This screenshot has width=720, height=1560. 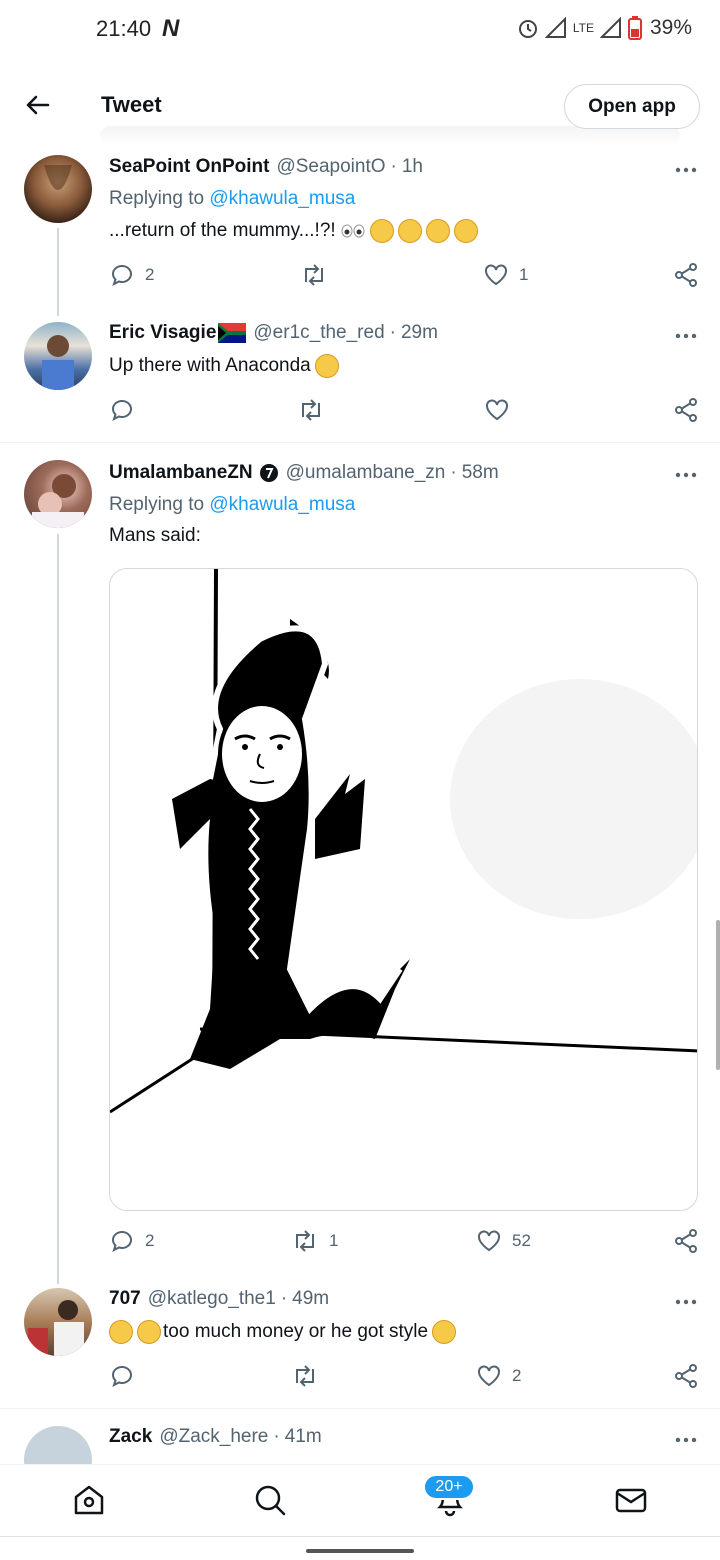 What do you see at coordinates (381, 231) in the screenshot?
I see `monocle-face-emoji` at bounding box center [381, 231].